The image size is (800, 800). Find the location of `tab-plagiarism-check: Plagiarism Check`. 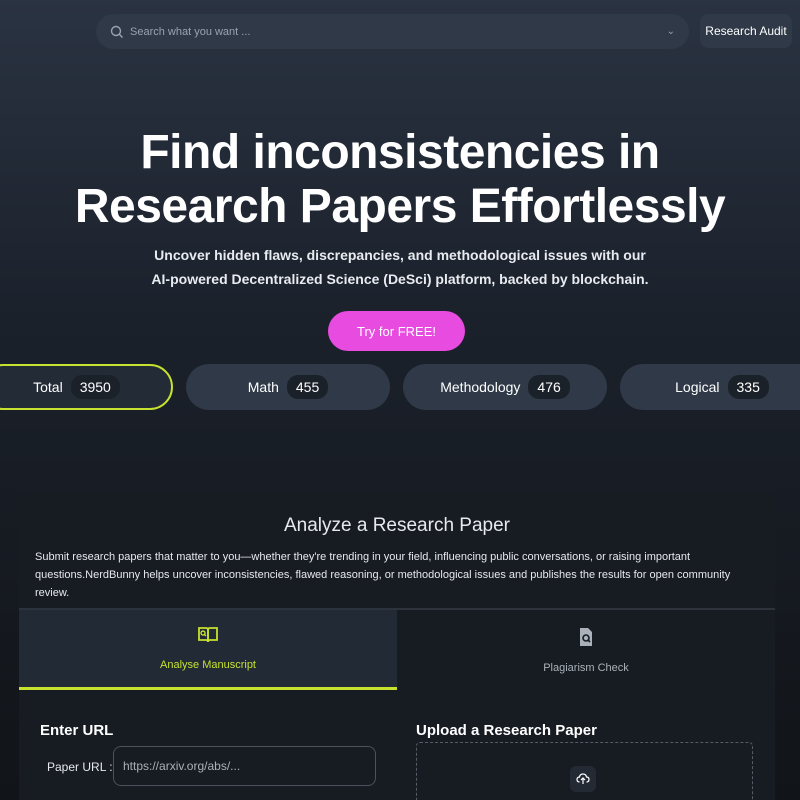

tab-plagiarism-check: Plagiarism Check is located at coordinates (586, 650).